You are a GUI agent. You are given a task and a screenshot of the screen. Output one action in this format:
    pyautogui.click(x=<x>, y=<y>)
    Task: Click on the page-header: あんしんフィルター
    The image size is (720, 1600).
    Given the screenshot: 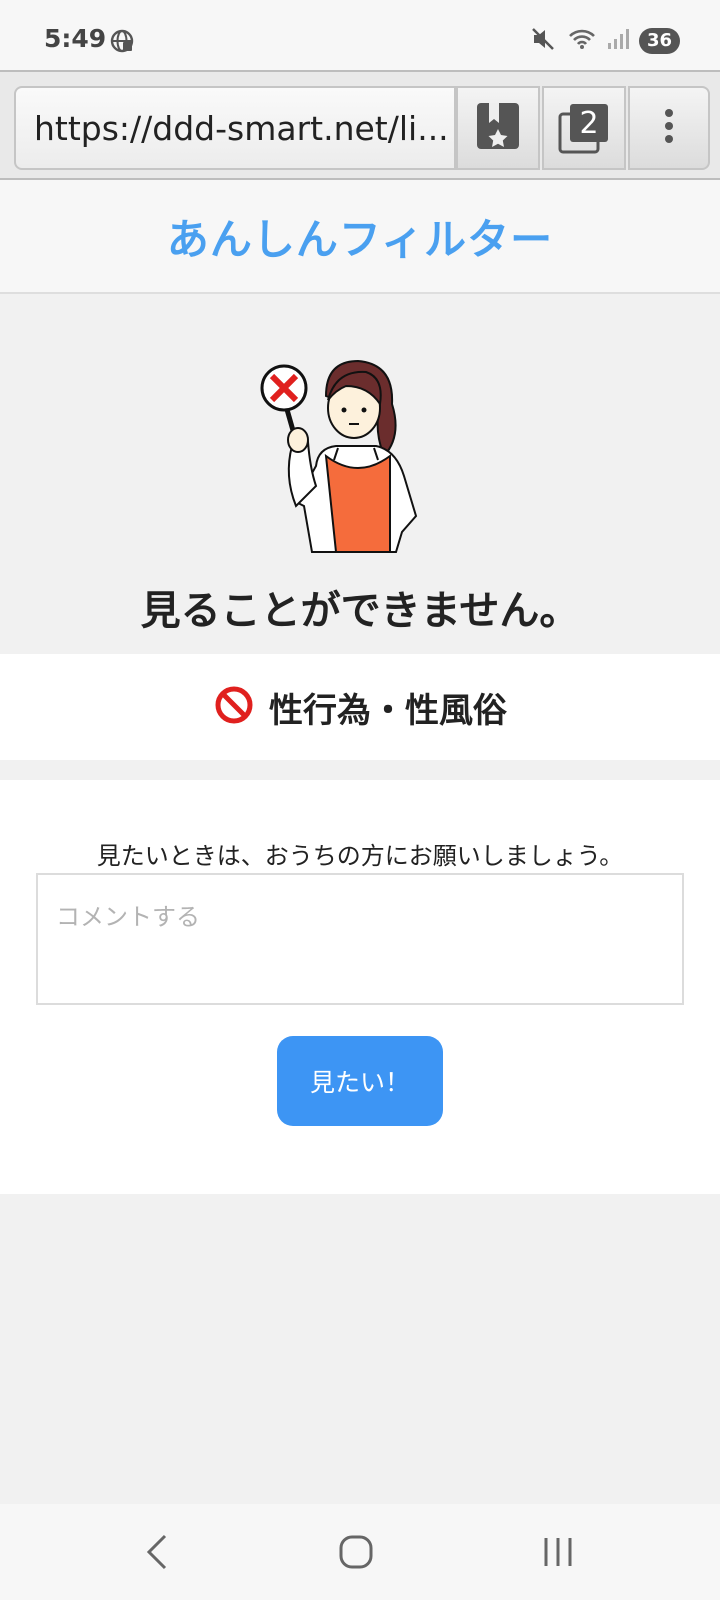 What is the action you would take?
    pyautogui.click(x=360, y=237)
    